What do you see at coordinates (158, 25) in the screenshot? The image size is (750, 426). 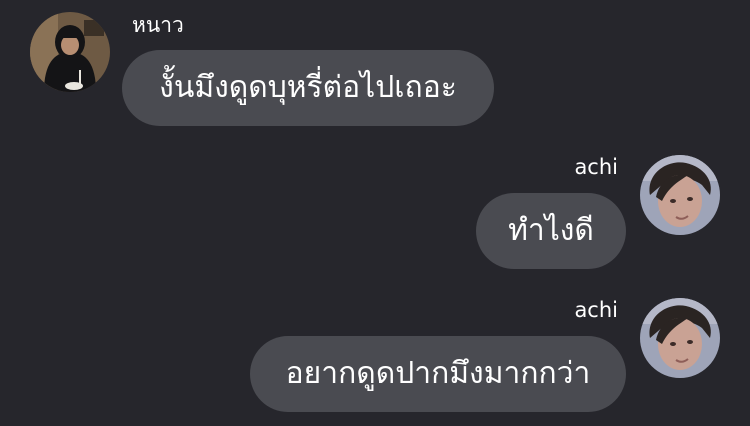 I see `sender-name: หนาว` at bounding box center [158, 25].